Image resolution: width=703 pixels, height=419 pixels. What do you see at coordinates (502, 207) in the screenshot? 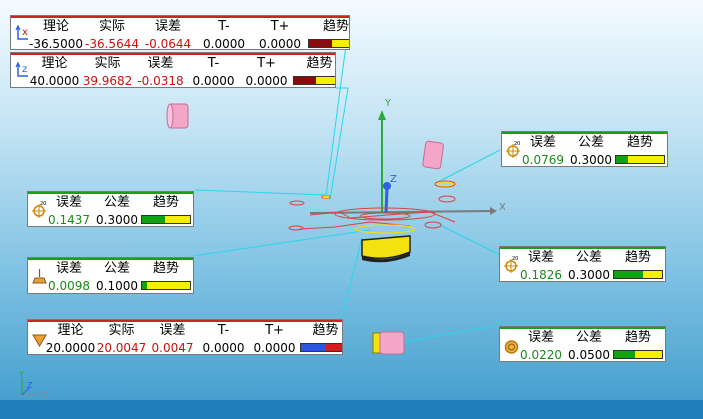
I see `x-axis-label: X` at bounding box center [502, 207].